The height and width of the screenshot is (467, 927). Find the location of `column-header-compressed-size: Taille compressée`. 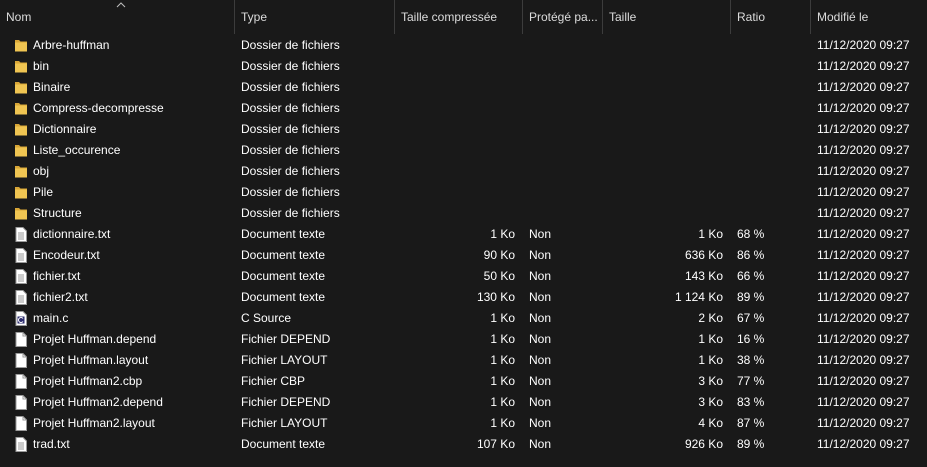

column-header-compressed-size: Taille compressée is located at coordinates (459, 17).